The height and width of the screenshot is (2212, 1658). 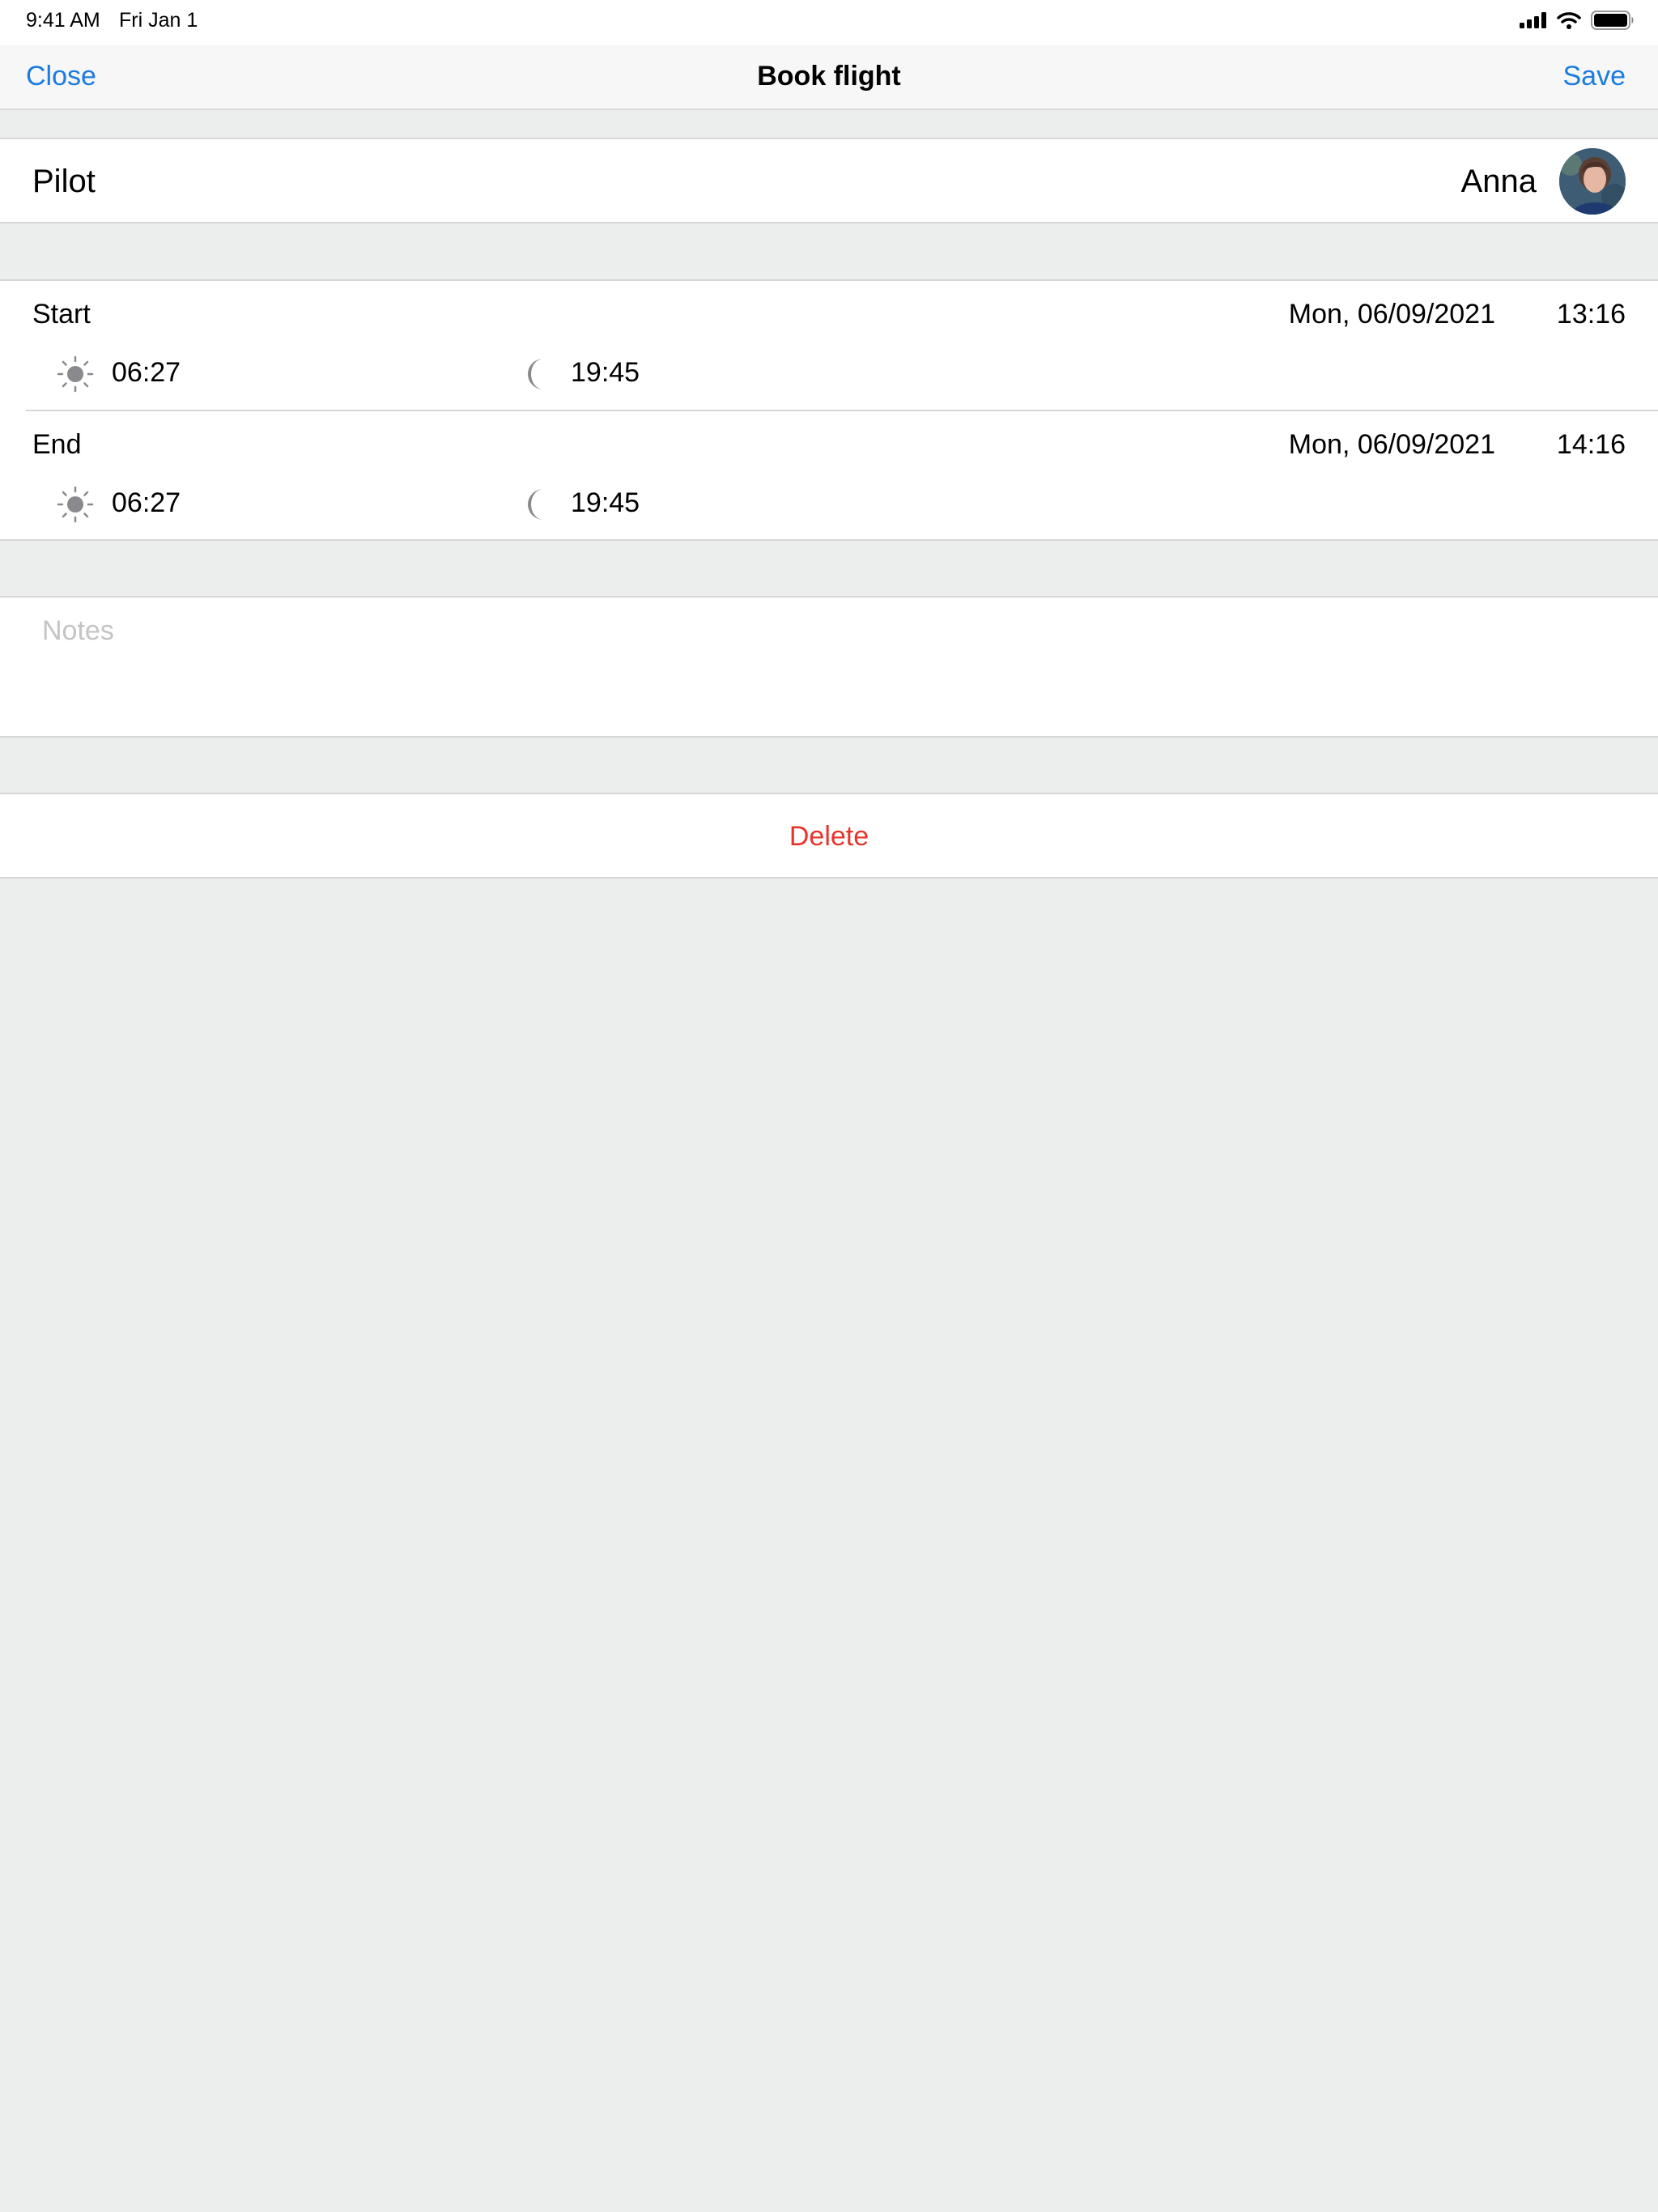 I want to click on pilot-name: Anna, so click(x=1498, y=182).